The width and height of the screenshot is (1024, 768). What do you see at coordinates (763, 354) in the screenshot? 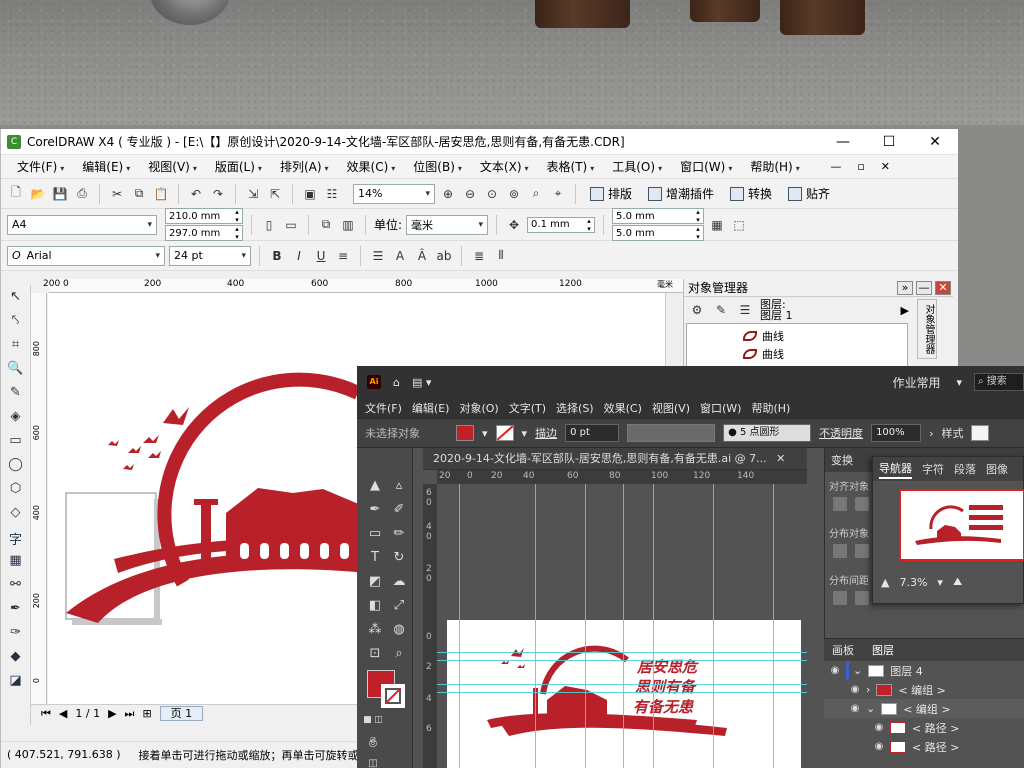
I see `tree-item: 曲线` at bounding box center [763, 354].